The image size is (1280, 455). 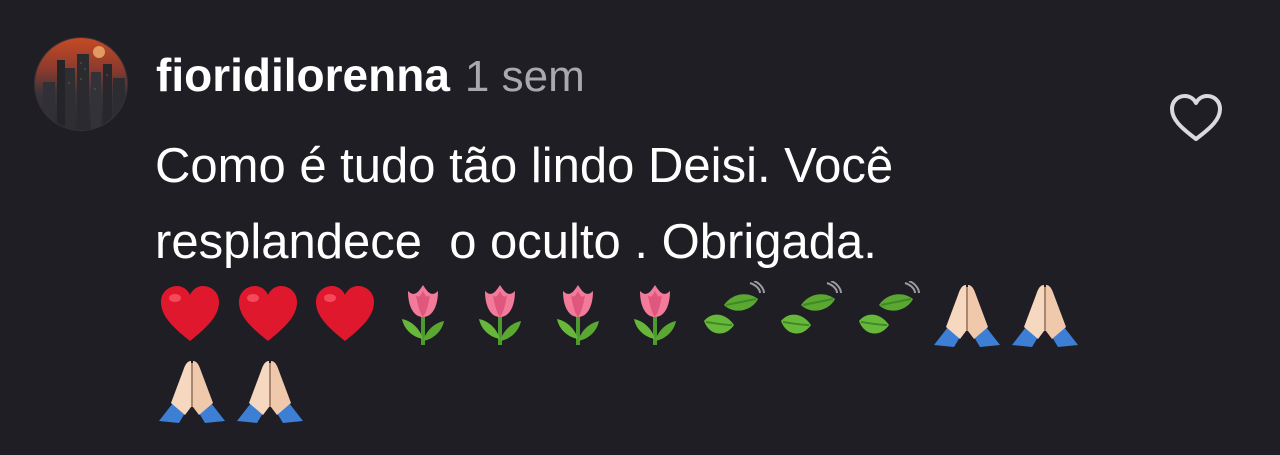 I want to click on comment-header: fioridilorenna 1 sem, so click(x=370, y=76).